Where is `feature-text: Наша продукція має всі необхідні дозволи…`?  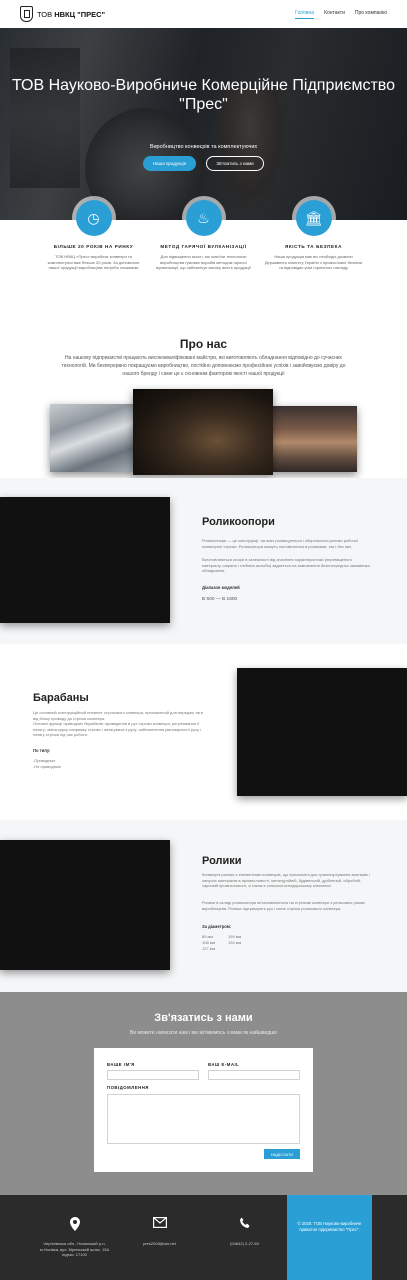
feature-text: Наша продукція має всі необхідні дозволи… is located at coordinates (313, 262).